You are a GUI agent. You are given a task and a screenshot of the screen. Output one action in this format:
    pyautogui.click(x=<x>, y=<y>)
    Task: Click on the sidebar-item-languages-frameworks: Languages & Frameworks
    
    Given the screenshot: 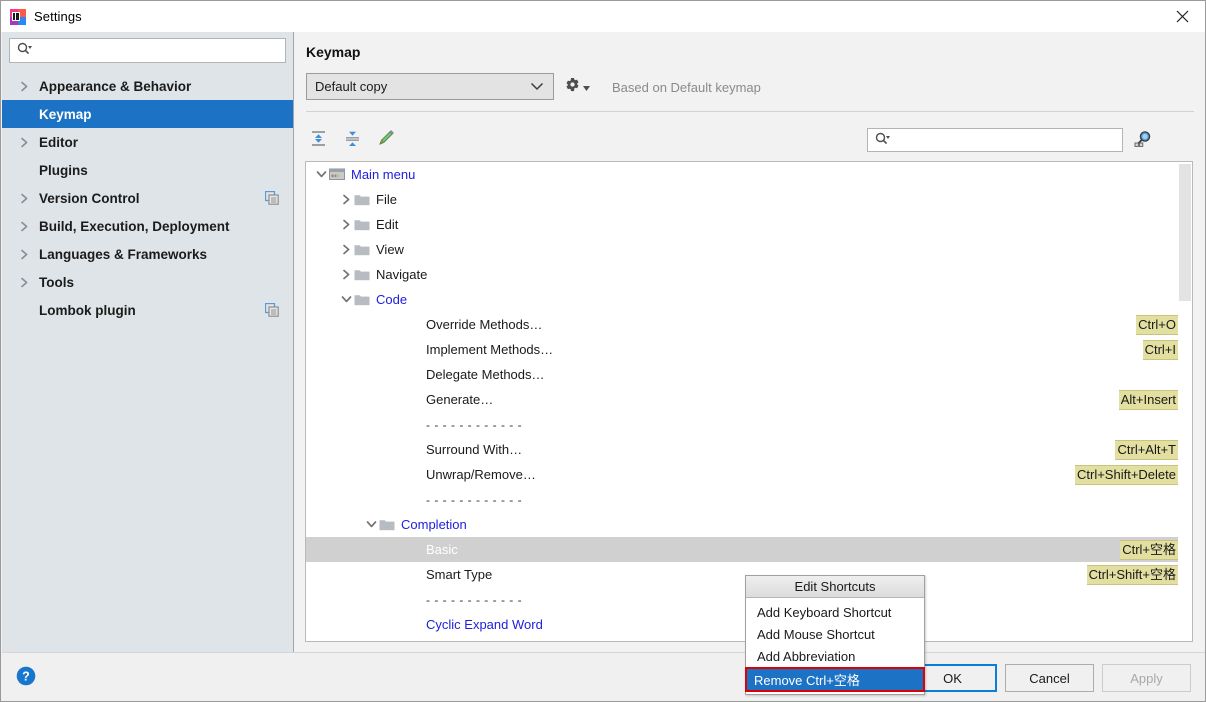 What is the action you would take?
    pyautogui.click(x=147, y=254)
    